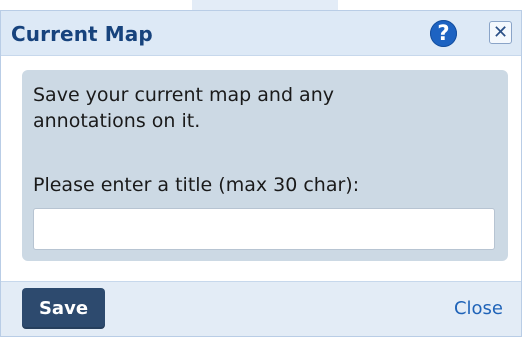  I want to click on title-field-label: Please enter a title (max 30 char):, so click(196, 185).